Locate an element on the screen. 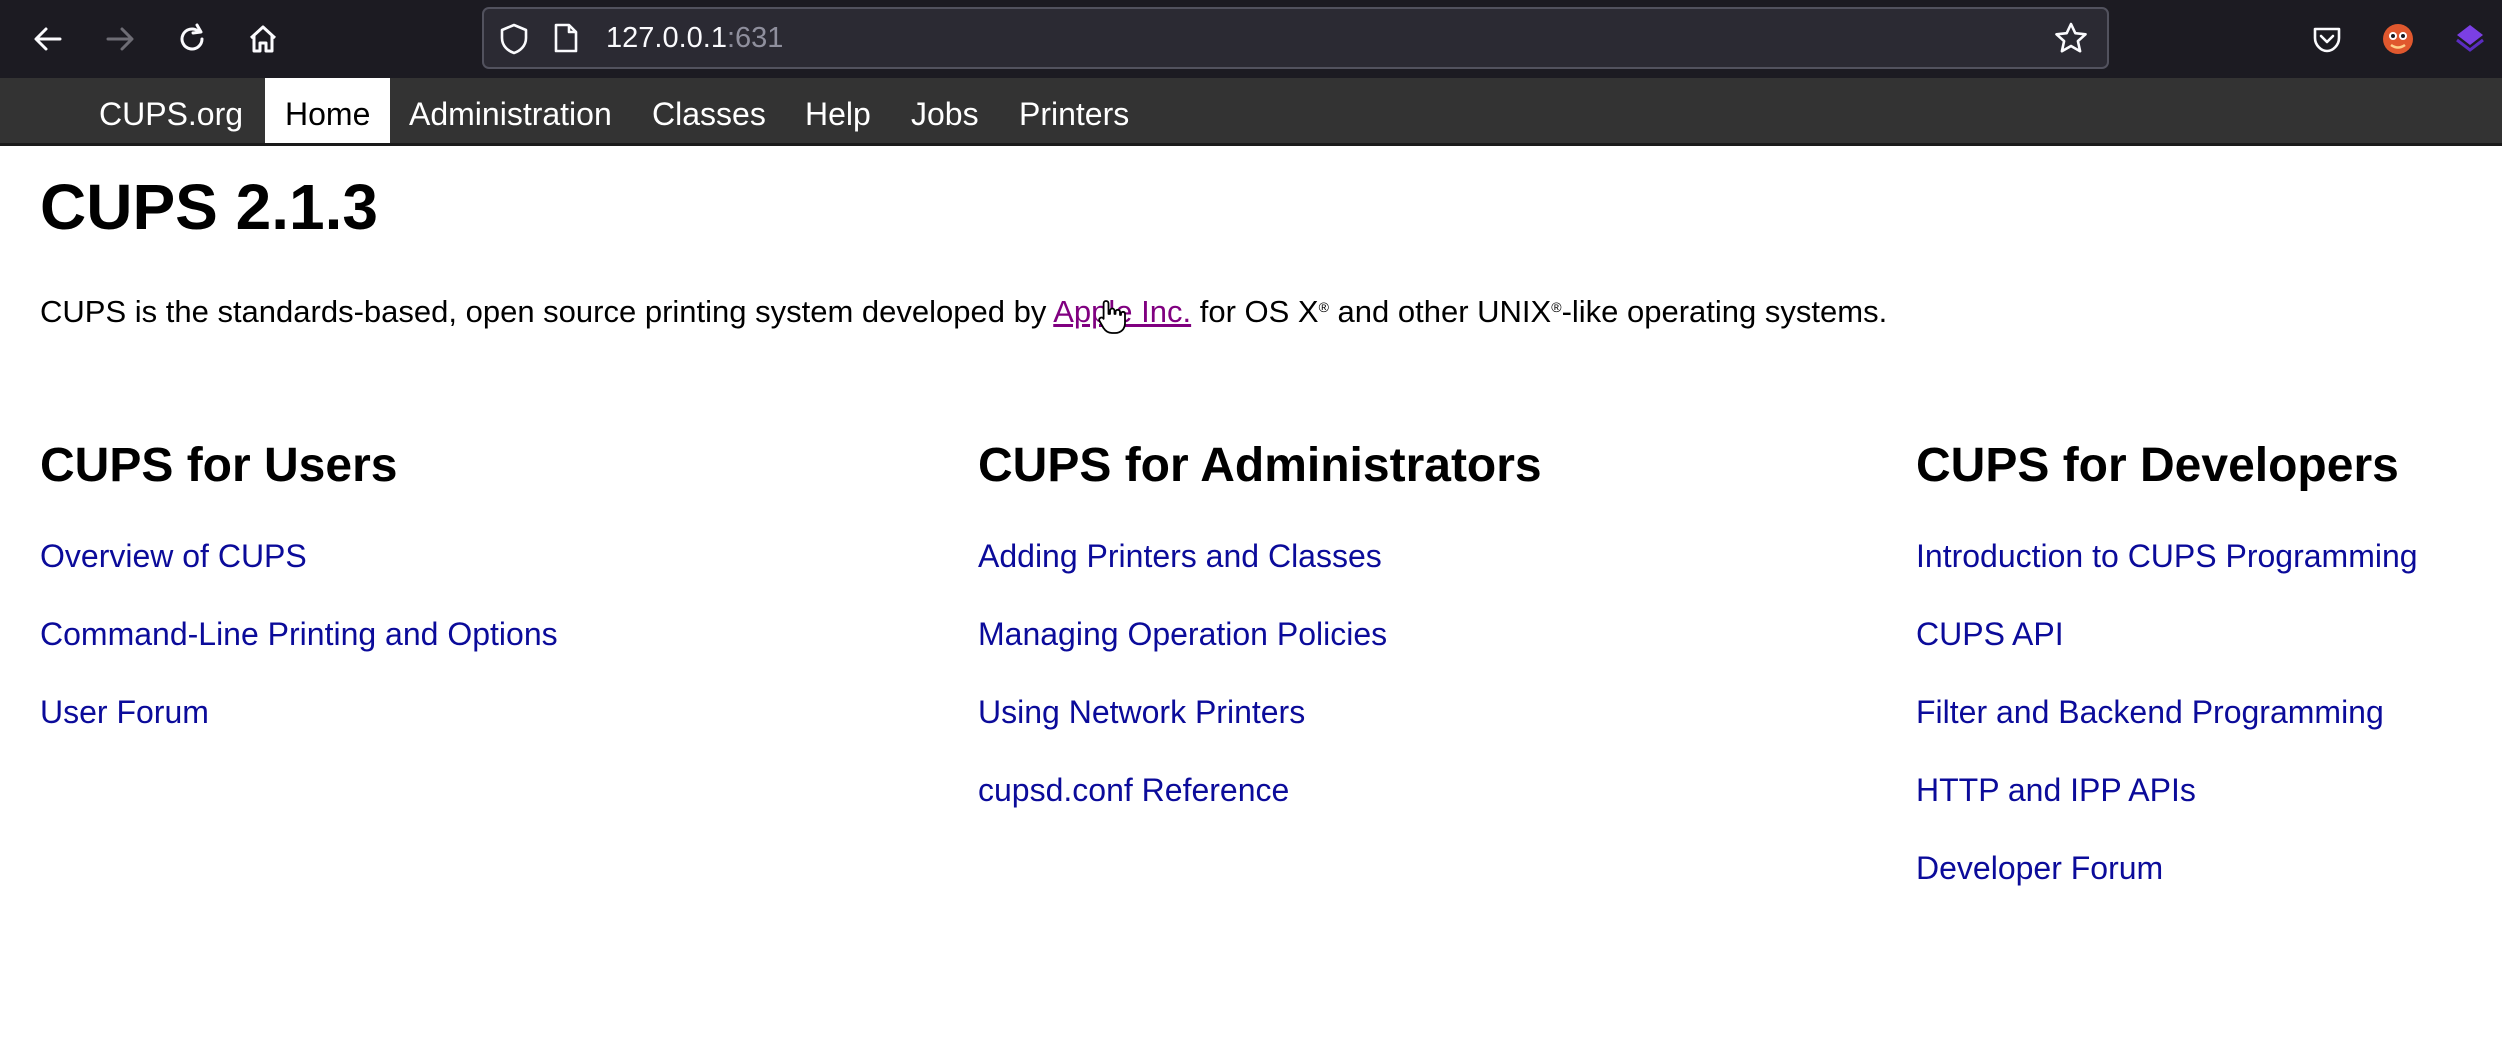  link-developer-forum: Developer Forum is located at coordinates (2039, 868).